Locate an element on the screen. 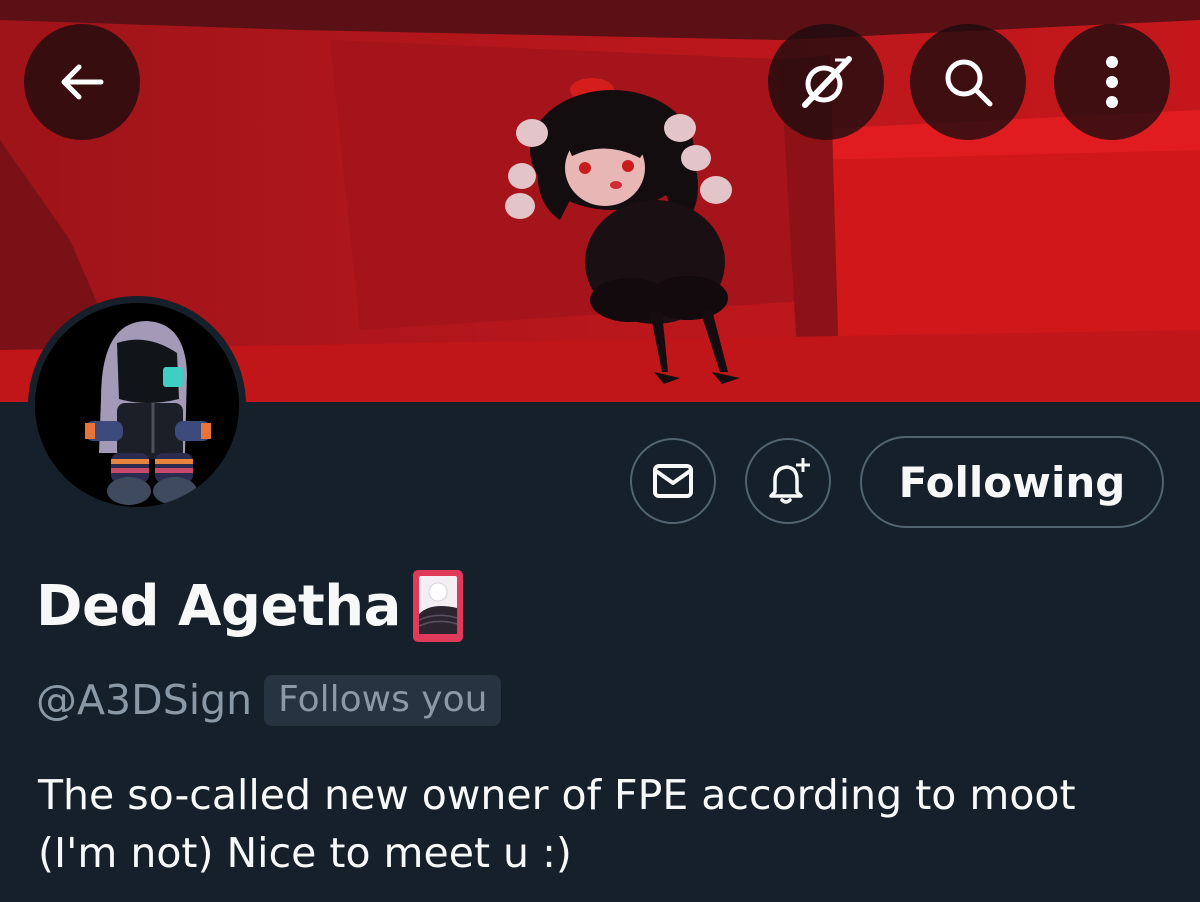  search-icon is located at coordinates (969, 83).